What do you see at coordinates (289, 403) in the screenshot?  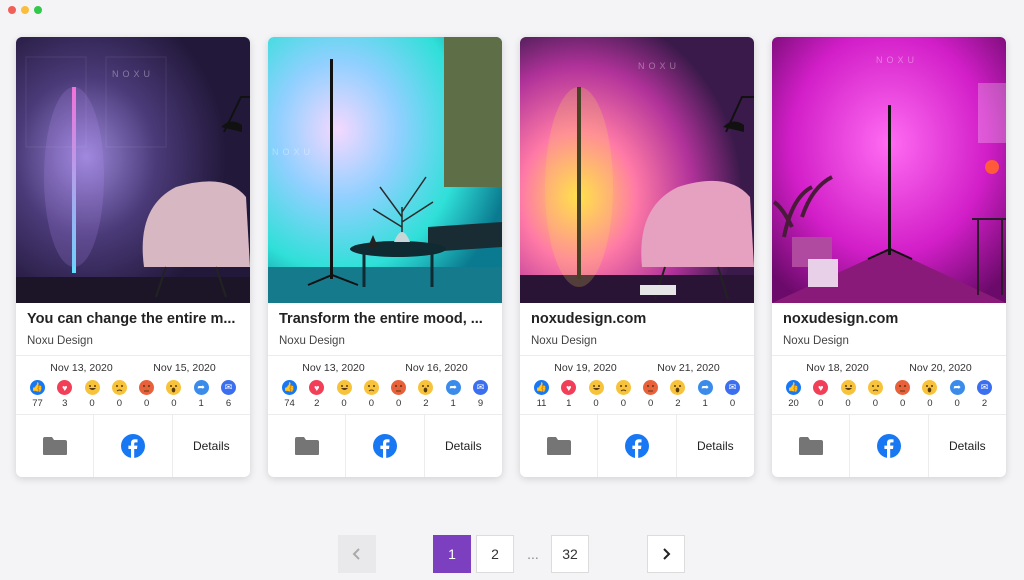 I see `reaction-count: 74` at bounding box center [289, 403].